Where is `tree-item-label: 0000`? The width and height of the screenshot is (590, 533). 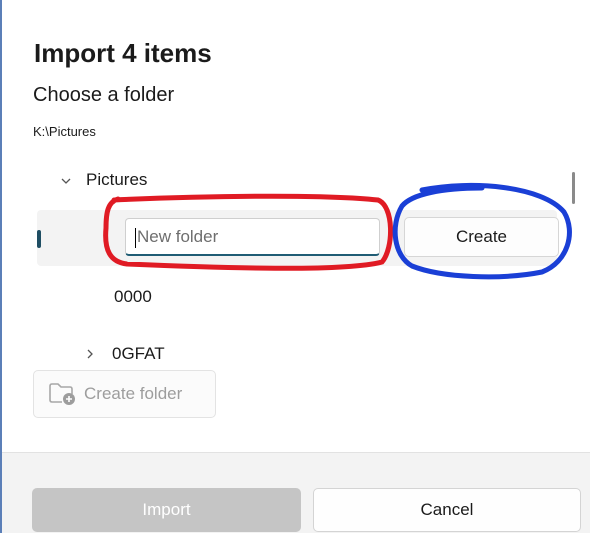 tree-item-label: 0000 is located at coordinates (133, 296).